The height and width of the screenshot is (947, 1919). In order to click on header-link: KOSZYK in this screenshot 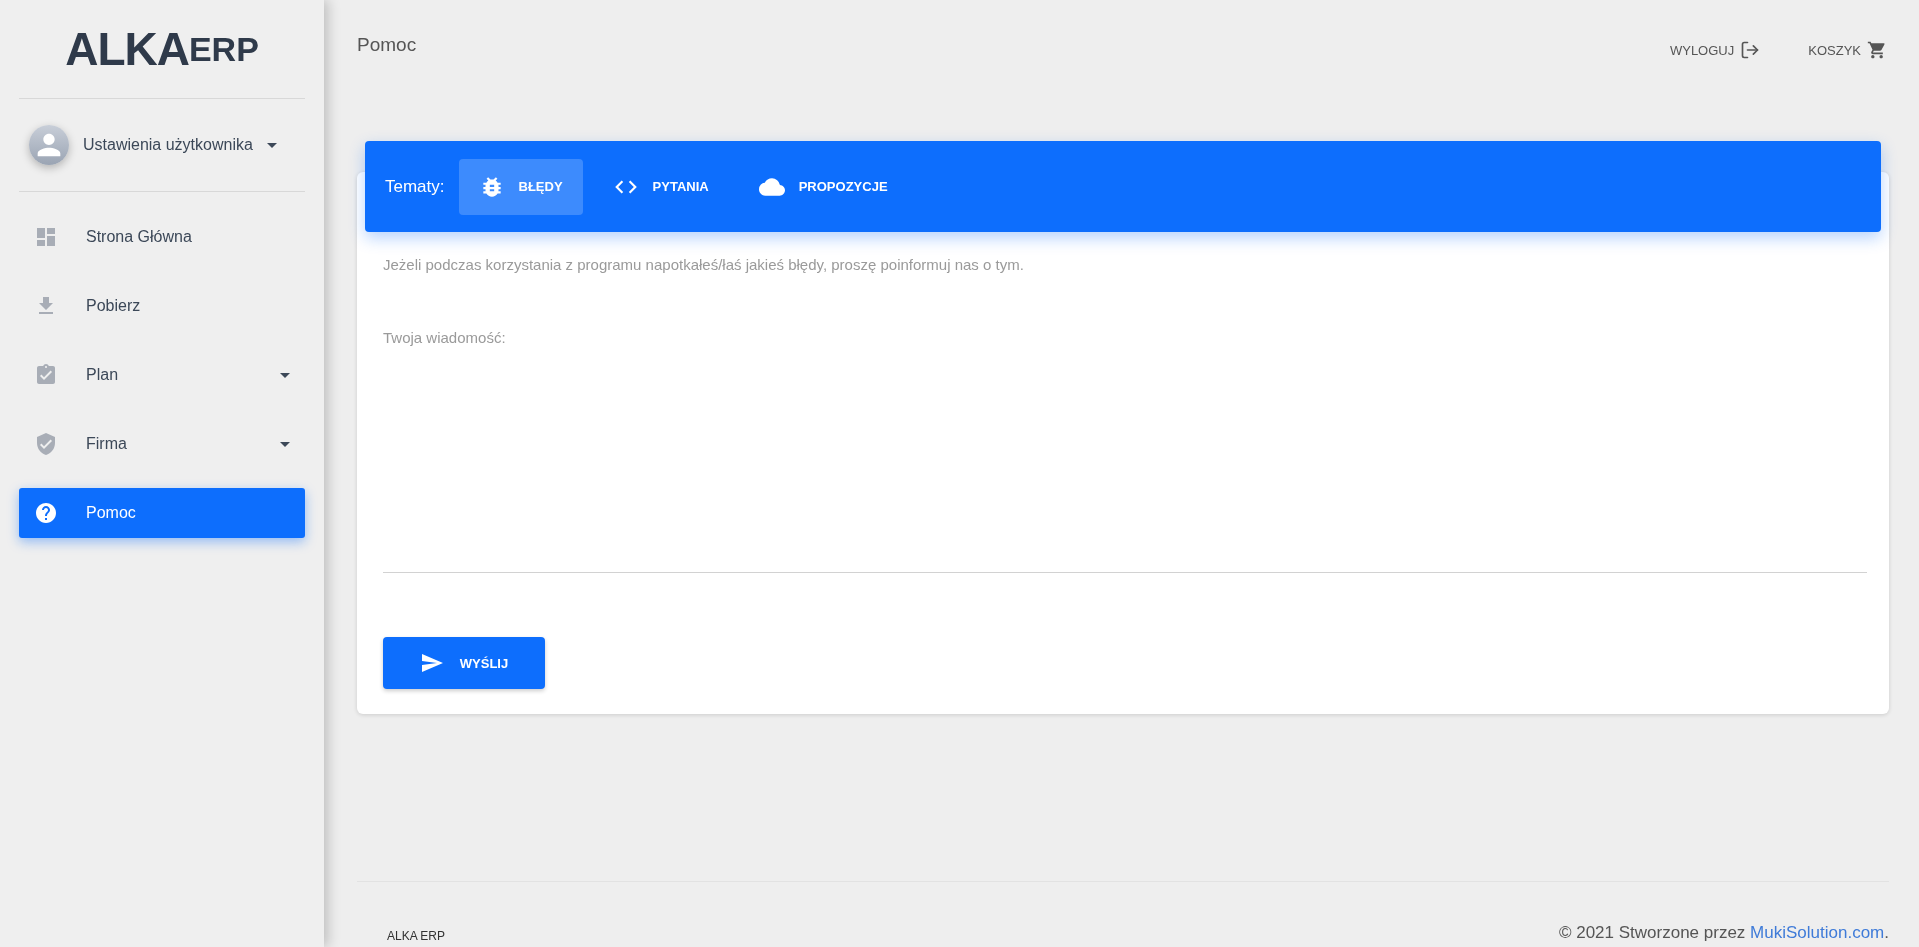, I will do `click(1847, 50)`.